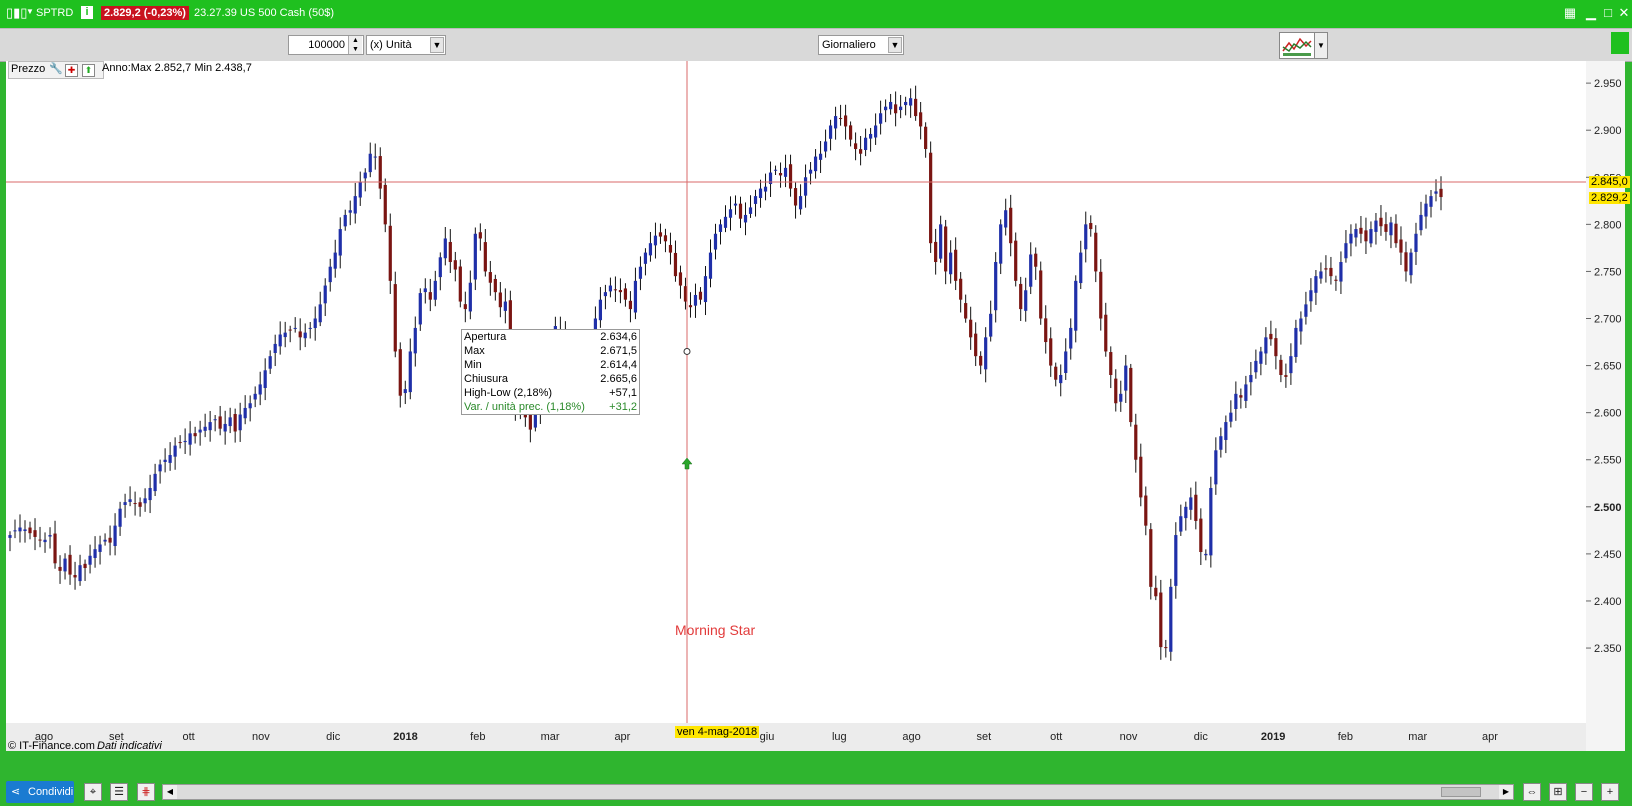 This screenshot has width=1632, height=806. What do you see at coordinates (1321, 45) in the screenshot?
I see `indicators-dropdown-icon: ▼` at bounding box center [1321, 45].